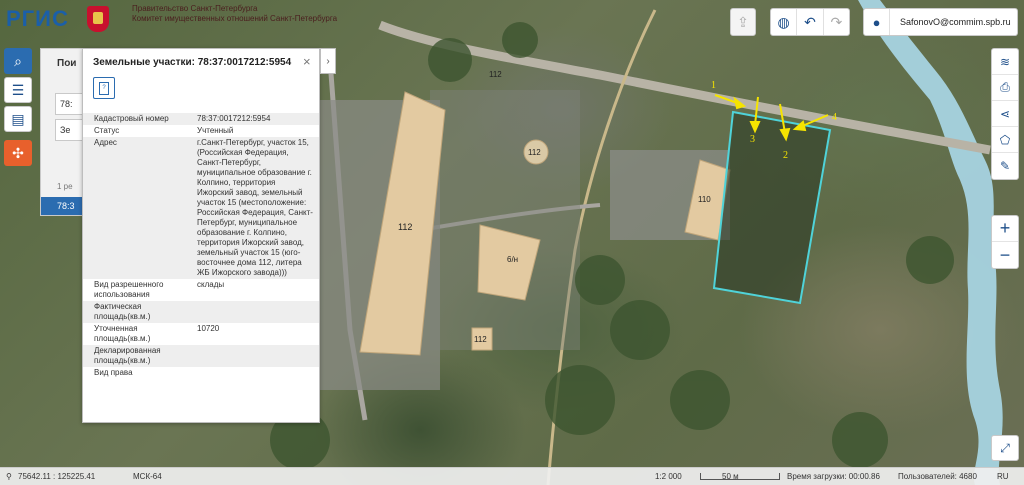  Describe the element at coordinates (834, 117) in the screenshot. I see `arrow-label: 4` at that location.